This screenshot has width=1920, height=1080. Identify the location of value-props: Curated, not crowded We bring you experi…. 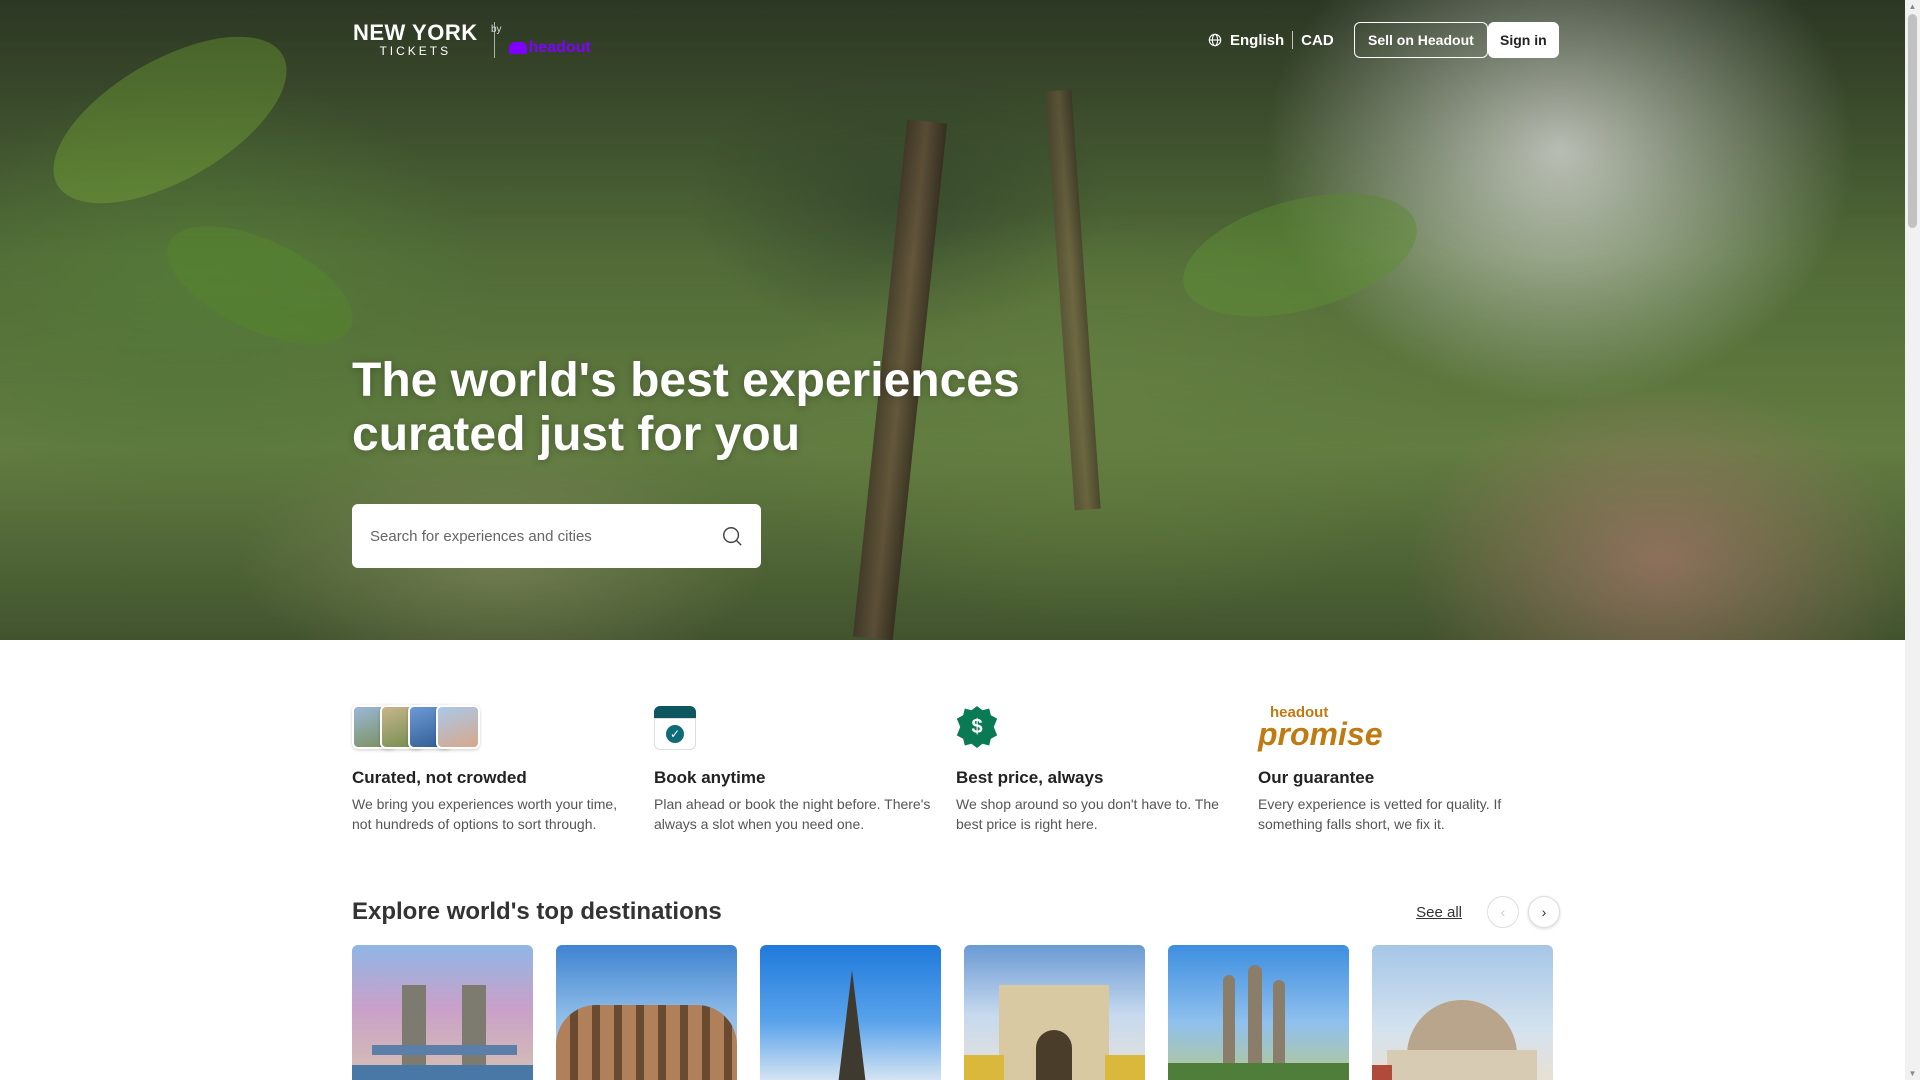
(956, 769).